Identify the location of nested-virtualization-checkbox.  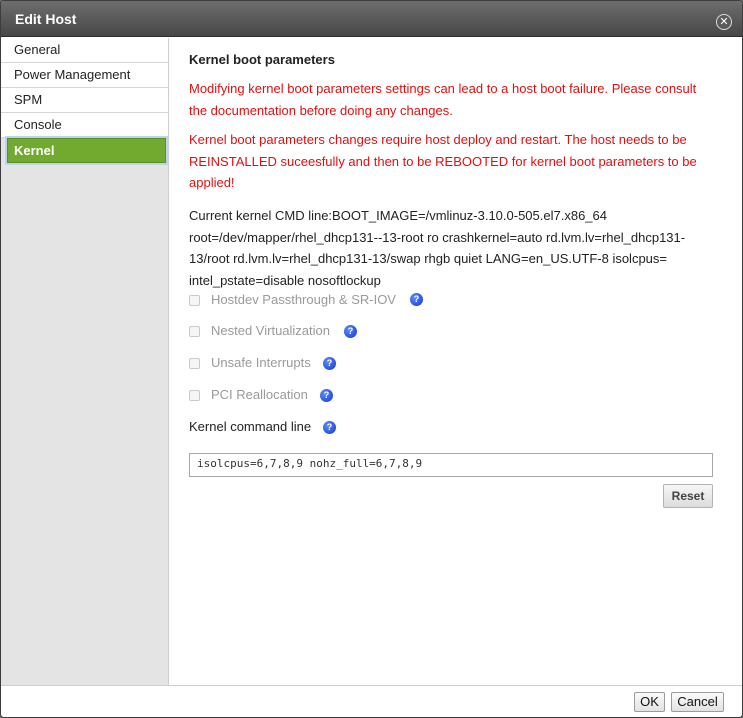
(194, 331).